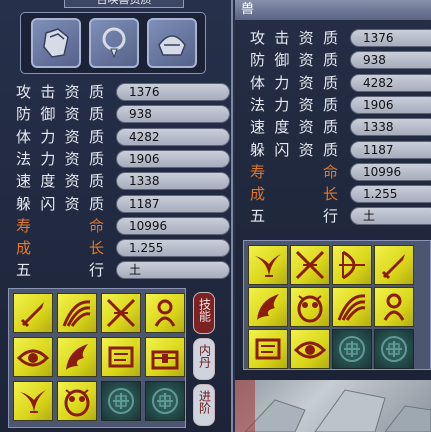  What do you see at coordinates (124, 4) in the screenshot?
I see `panel-title: 召唤兽资质` at bounding box center [124, 4].